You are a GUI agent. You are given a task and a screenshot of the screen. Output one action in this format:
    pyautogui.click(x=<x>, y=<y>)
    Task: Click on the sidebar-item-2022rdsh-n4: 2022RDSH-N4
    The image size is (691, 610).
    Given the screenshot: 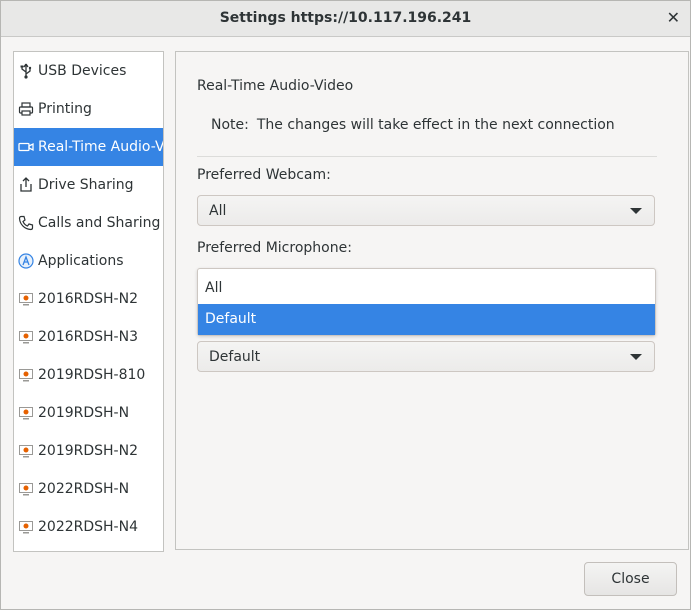 What is the action you would take?
    pyautogui.click(x=88, y=527)
    